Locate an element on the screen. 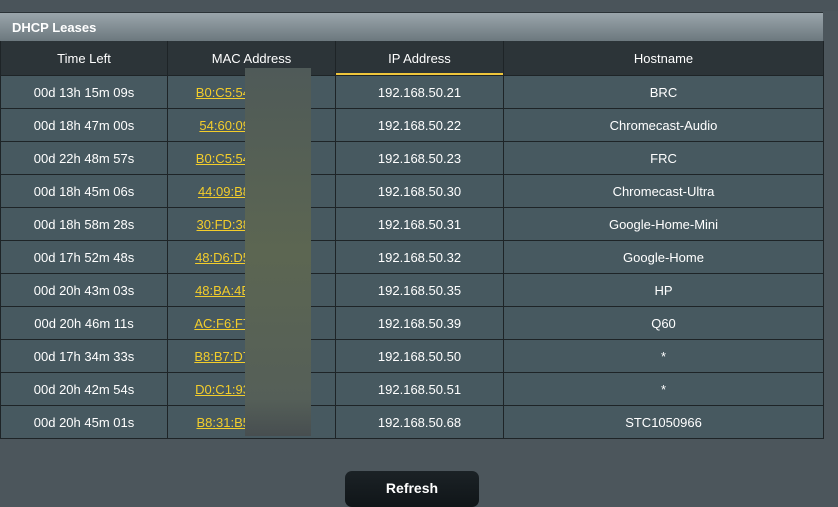 This screenshot has height=507, width=838. ip-address-cell: 192.168.50.50 is located at coordinates (419, 356).